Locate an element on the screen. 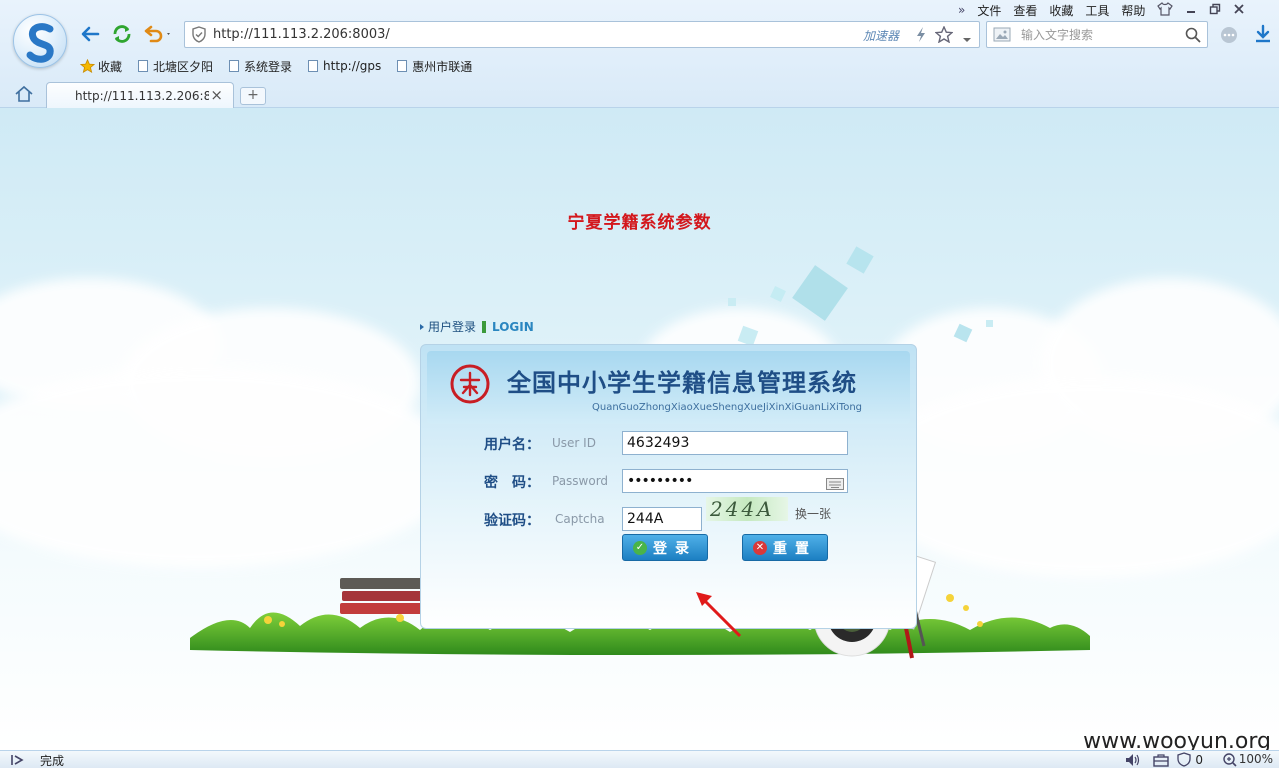 The image size is (1279, 768). password-hint: Password is located at coordinates (580, 481).